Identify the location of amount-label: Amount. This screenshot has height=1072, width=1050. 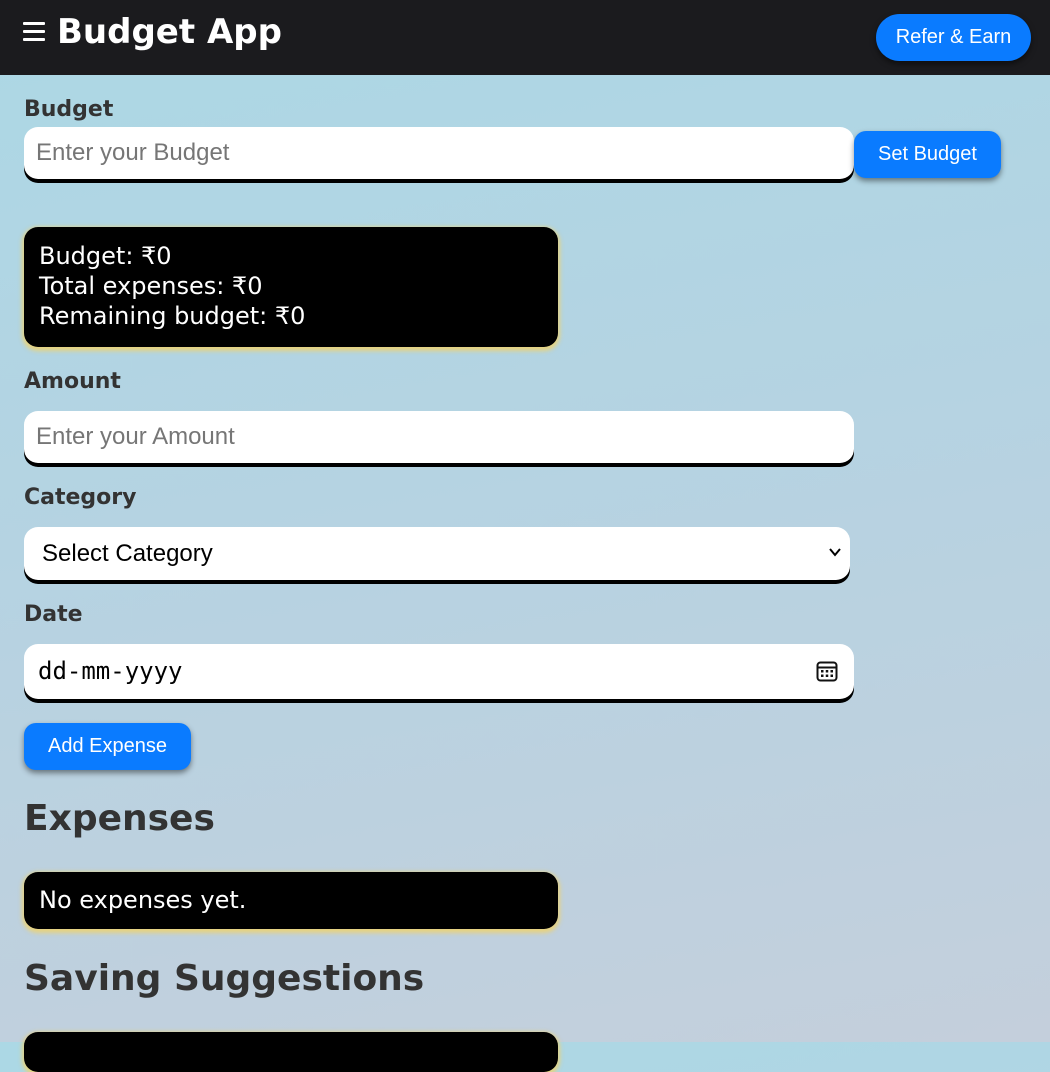
(72, 381).